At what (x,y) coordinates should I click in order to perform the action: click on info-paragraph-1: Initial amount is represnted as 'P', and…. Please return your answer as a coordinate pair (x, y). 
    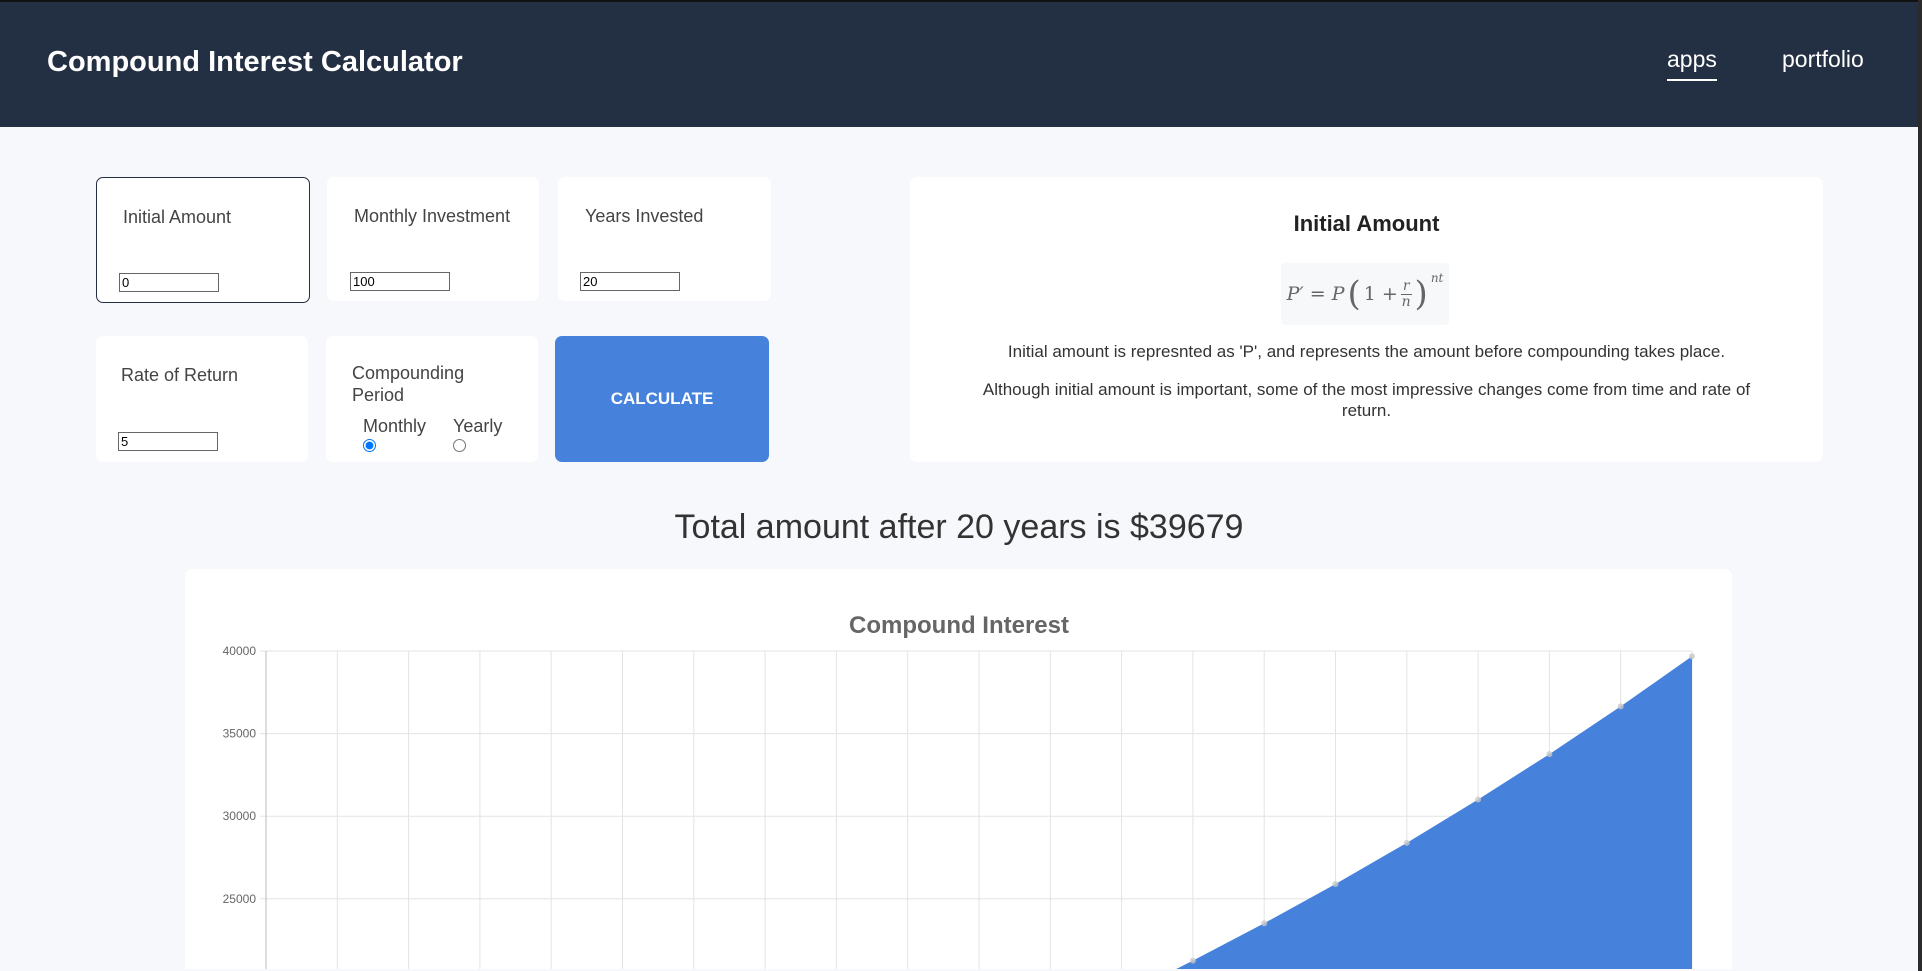
    Looking at the image, I should click on (1366, 351).